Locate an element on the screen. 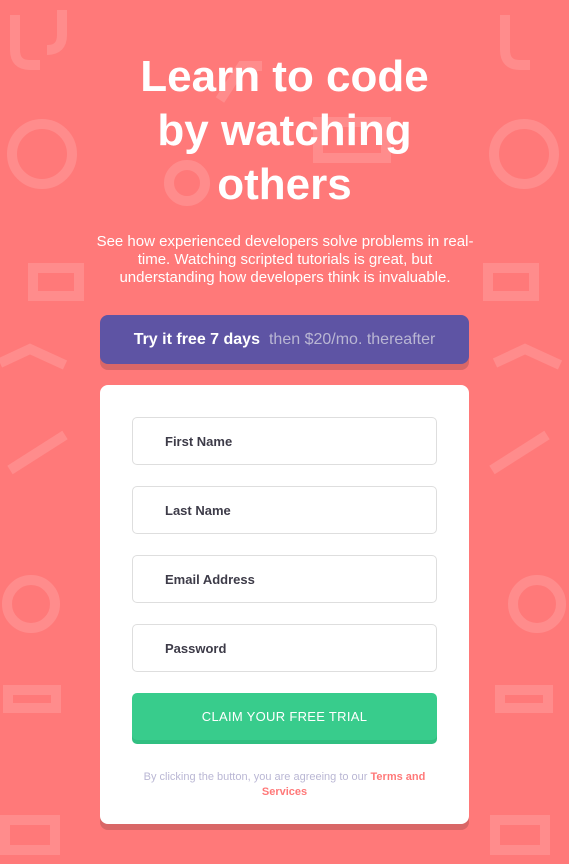 The image size is (569, 864). email-field: Email Address is located at coordinates (284, 579).